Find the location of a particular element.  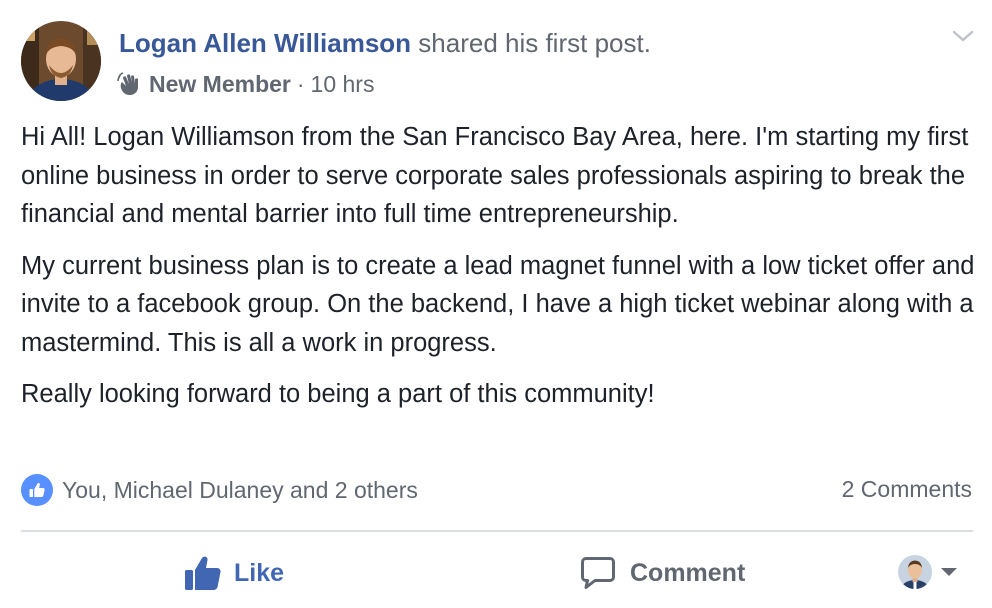

viewer-photo-icon is located at coordinates (915, 572).